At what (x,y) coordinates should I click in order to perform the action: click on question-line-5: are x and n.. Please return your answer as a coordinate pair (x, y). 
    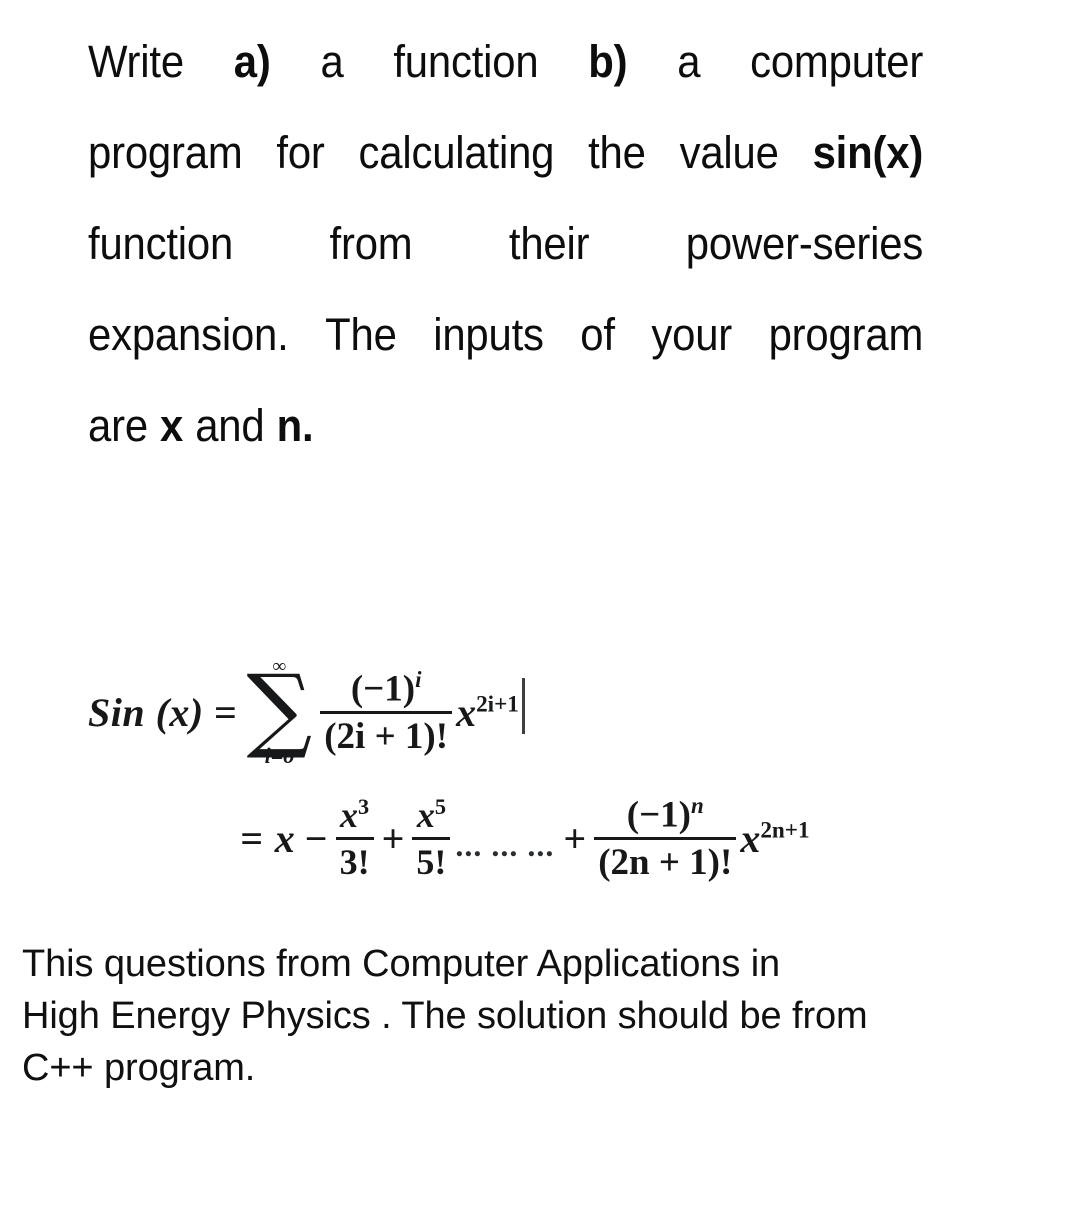
    Looking at the image, I should click on (505, 445).